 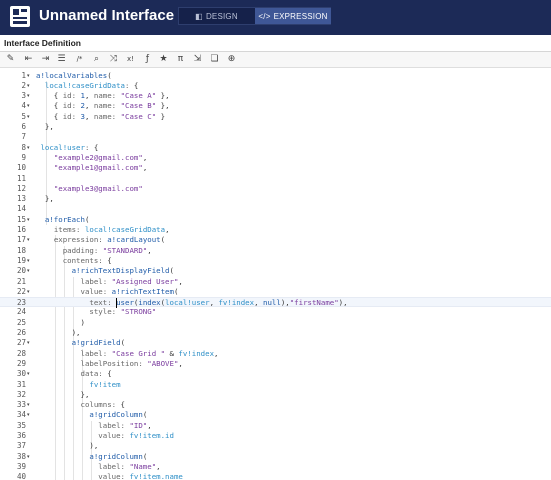 What do you see at coordinates (21, 466) in the screenshot?
I see `line-number: 39` at bounding box center [21, 466].